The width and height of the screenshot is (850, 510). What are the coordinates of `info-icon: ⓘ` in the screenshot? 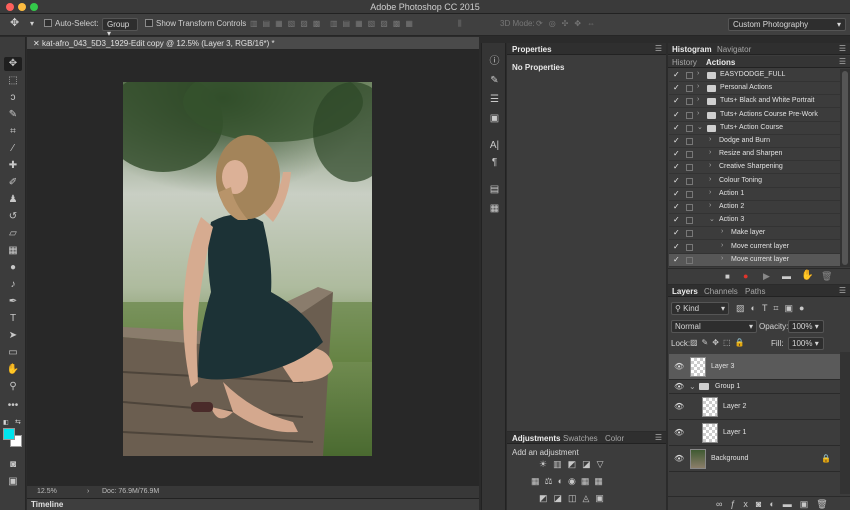 It's located at (494, 61).